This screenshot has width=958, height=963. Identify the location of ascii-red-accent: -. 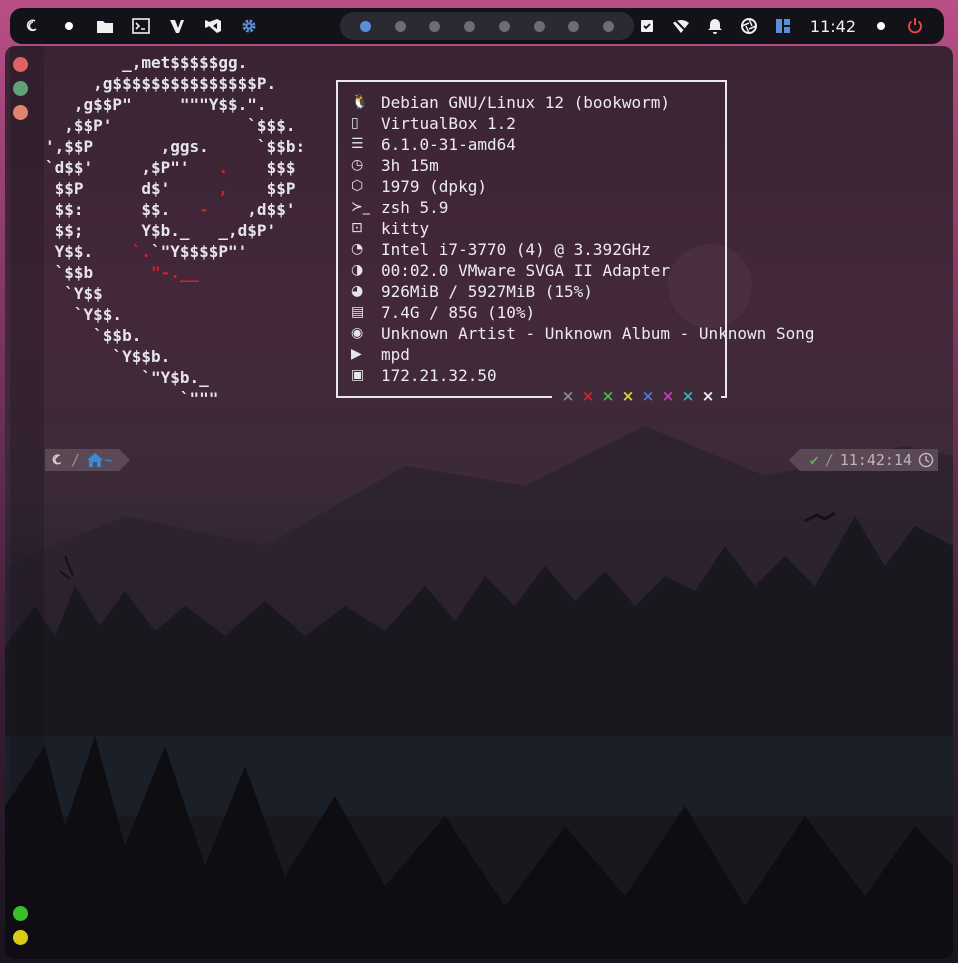
(204, 209).